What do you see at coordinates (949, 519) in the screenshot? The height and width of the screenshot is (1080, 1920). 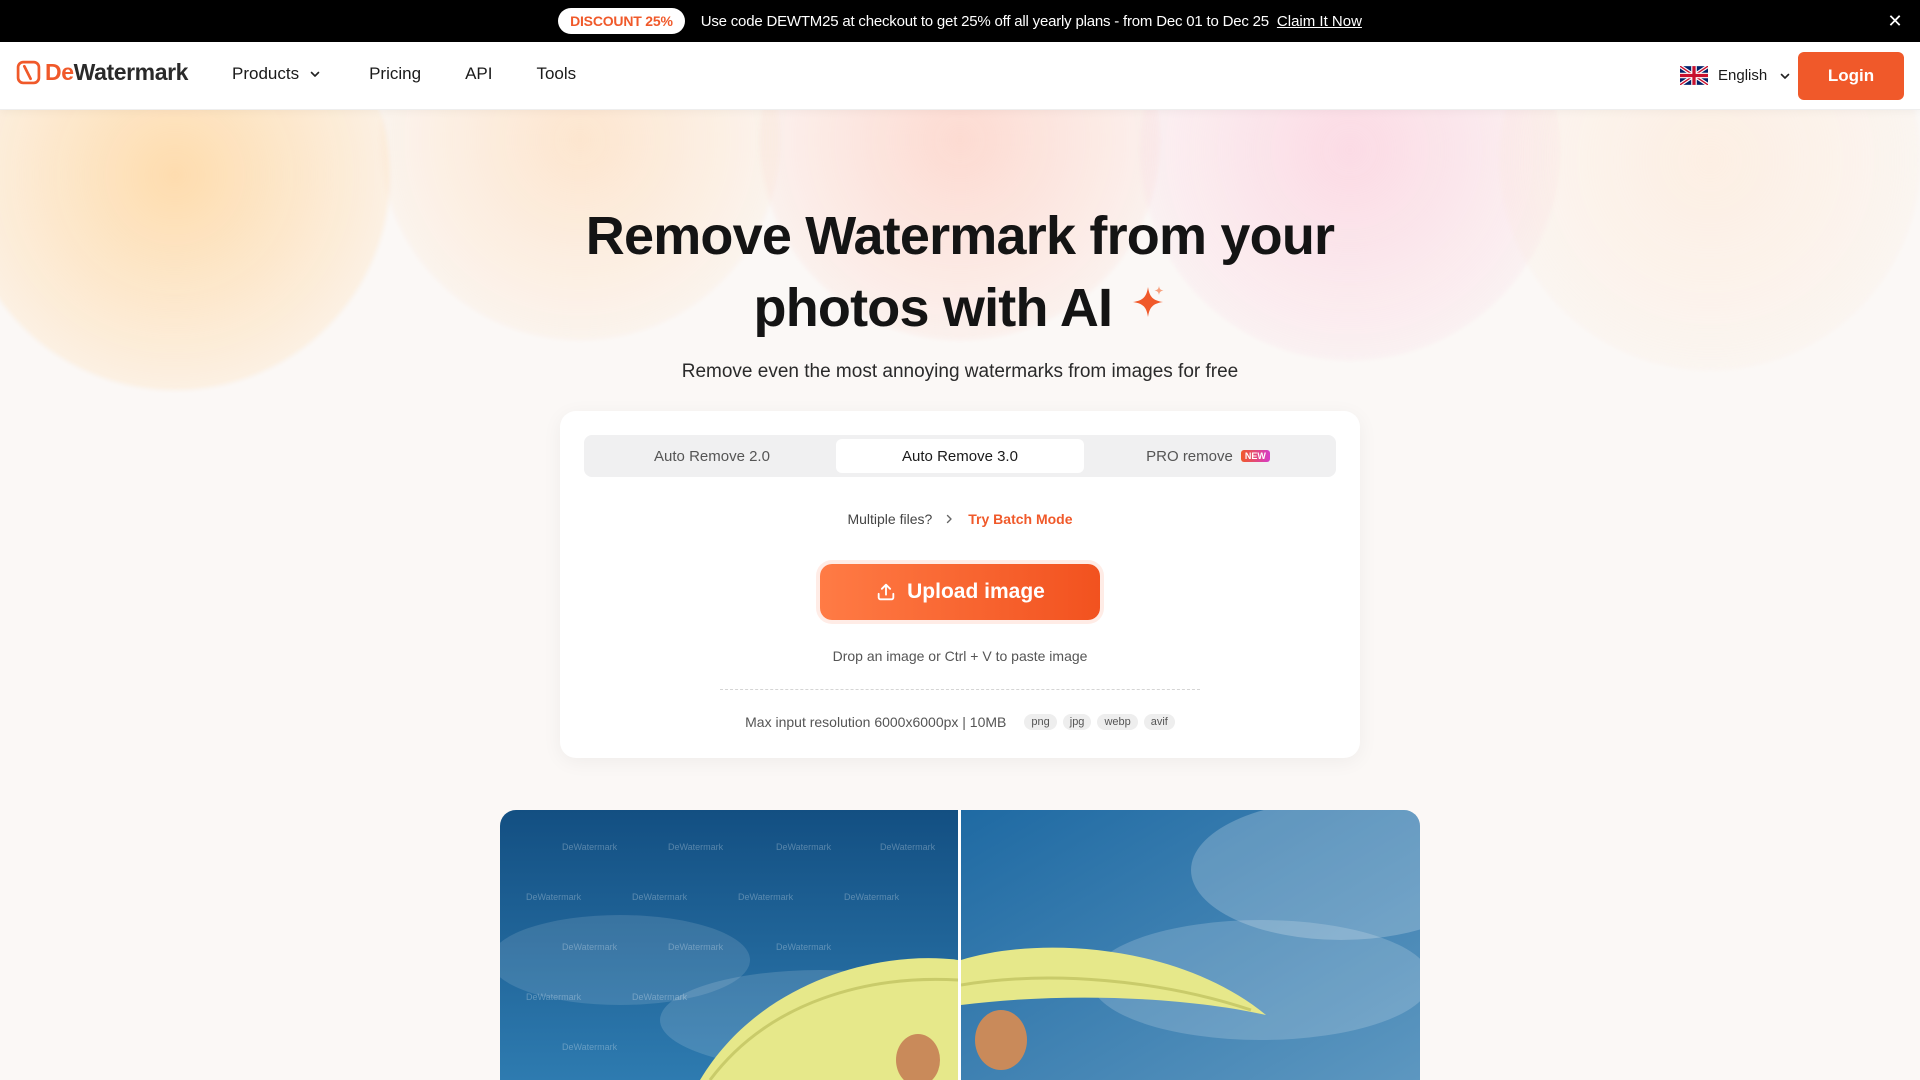 I see `chevron-right-icon` at bounding box center [949, 519].